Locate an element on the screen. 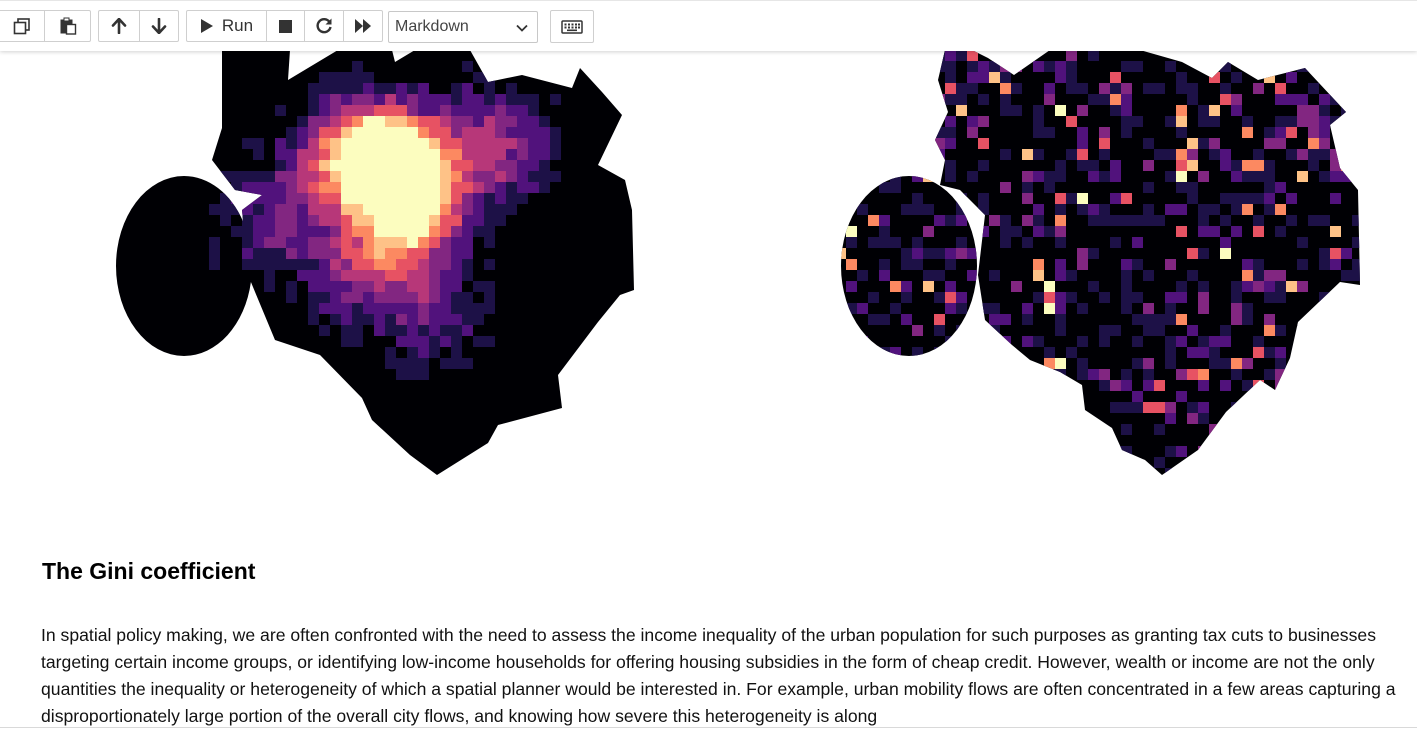 The height and width of the screenshot is (730, 1417). play-icon is located at coordinates (206, 26).